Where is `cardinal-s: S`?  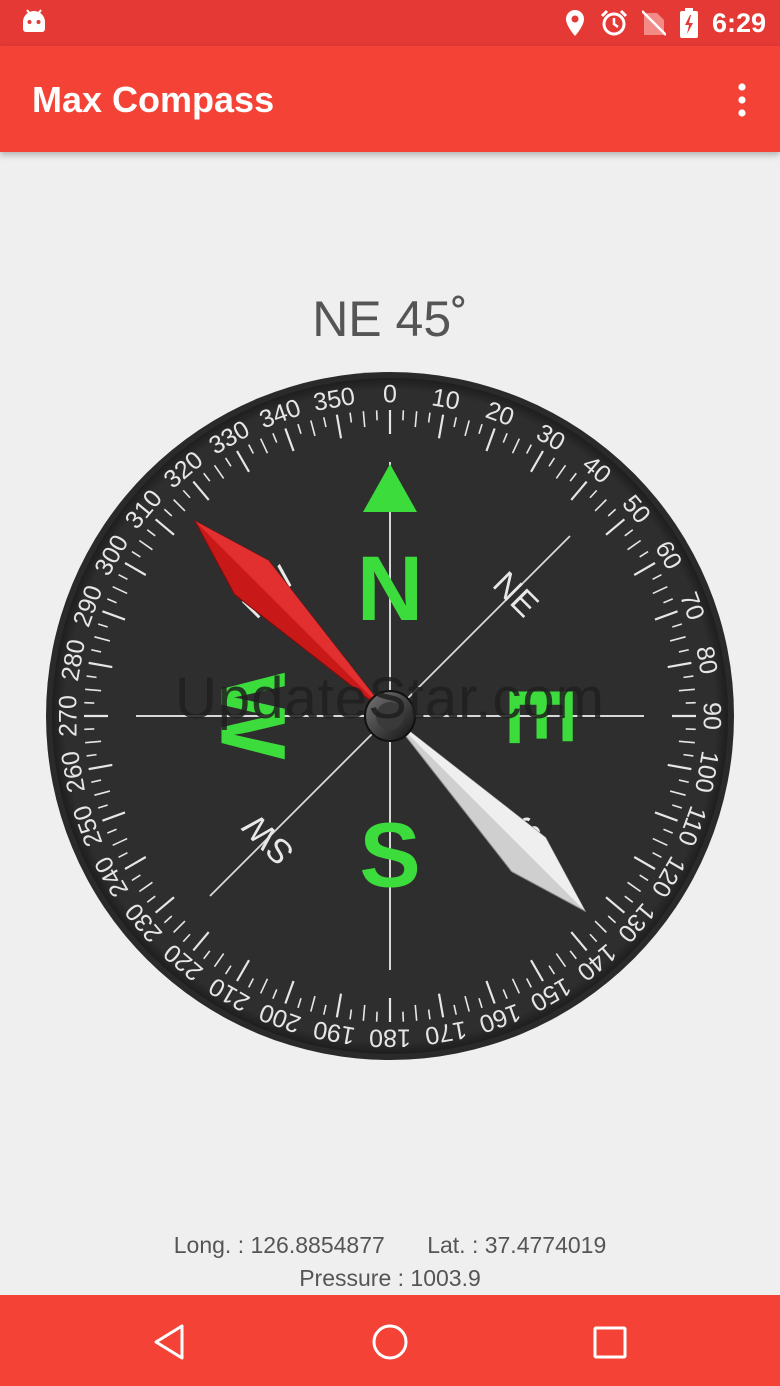
cardinal-s: S is located at coordinates (389, 855).